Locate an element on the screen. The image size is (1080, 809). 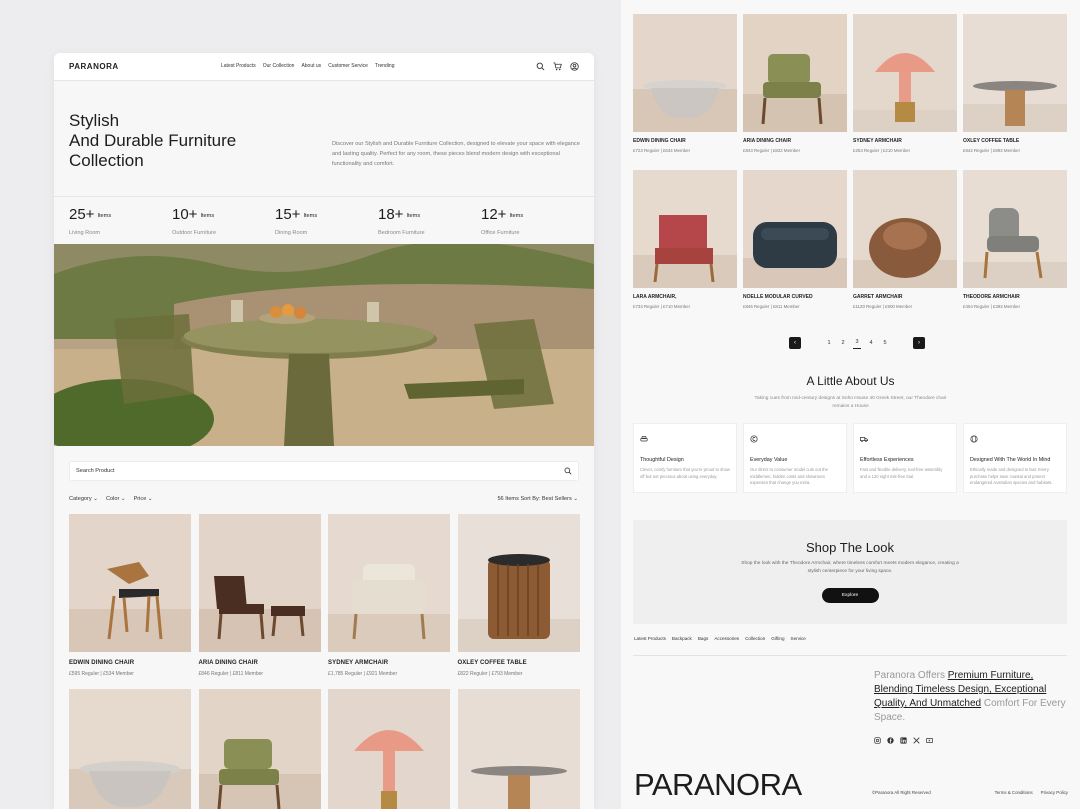
linkedin-icon is located at coordinates (903, 740).